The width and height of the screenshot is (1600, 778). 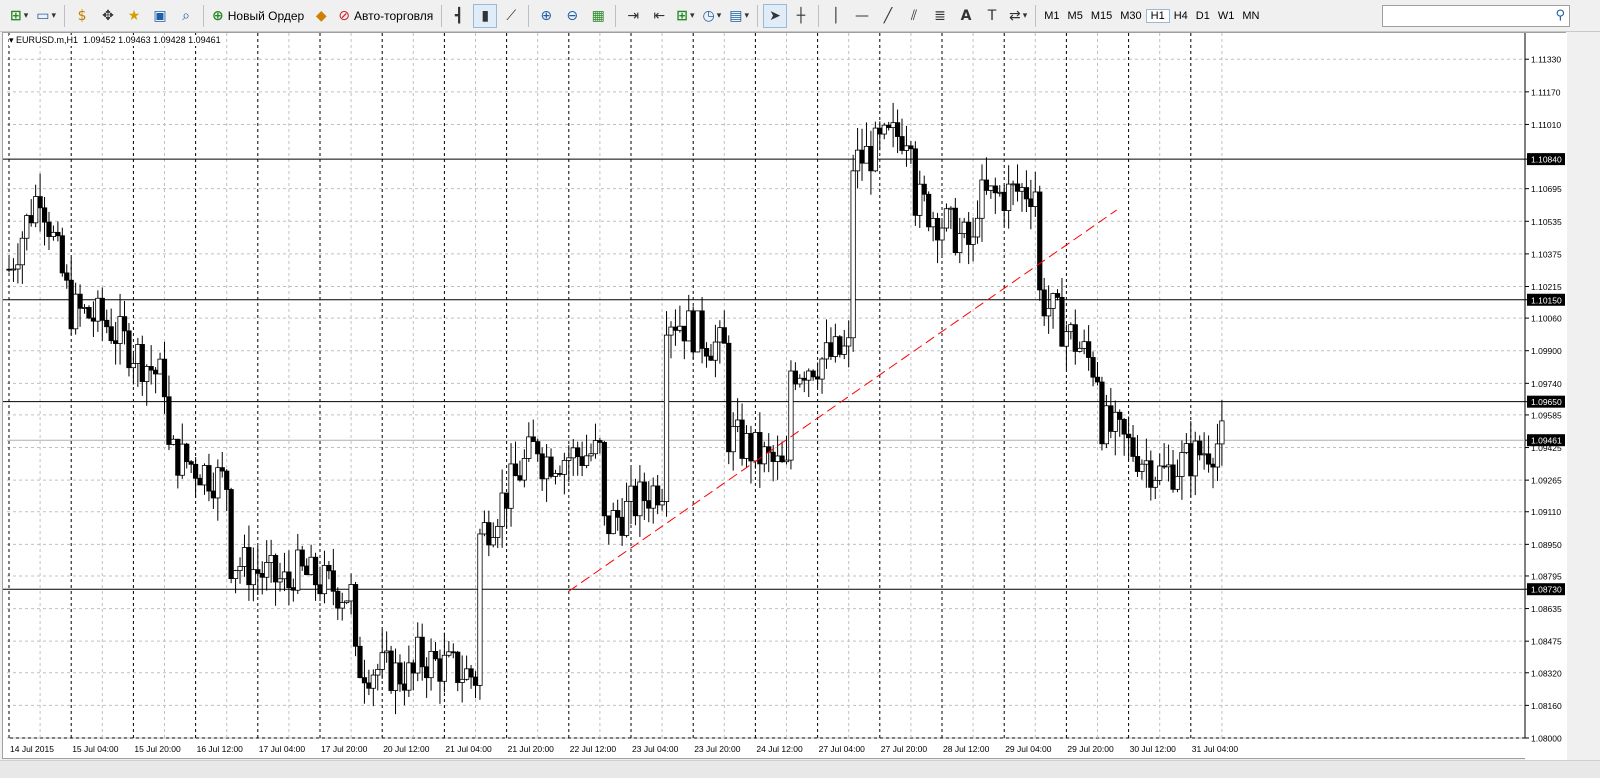 What do you see at coordinates (966, 16) in the screenshot?
I see `text-icon: A` at bounding box center [966, 16].